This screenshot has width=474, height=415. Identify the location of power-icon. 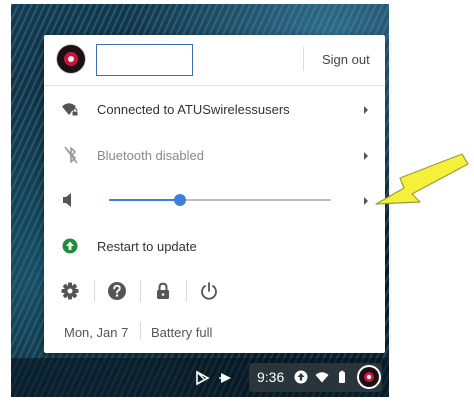
(209, 291).